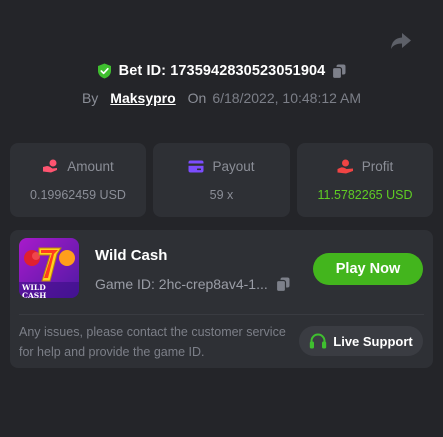 The width and height of the screenshot is (443, 437). Describe the element at coordinates (221, 314) in the screenshot. I see `divider` at that location.